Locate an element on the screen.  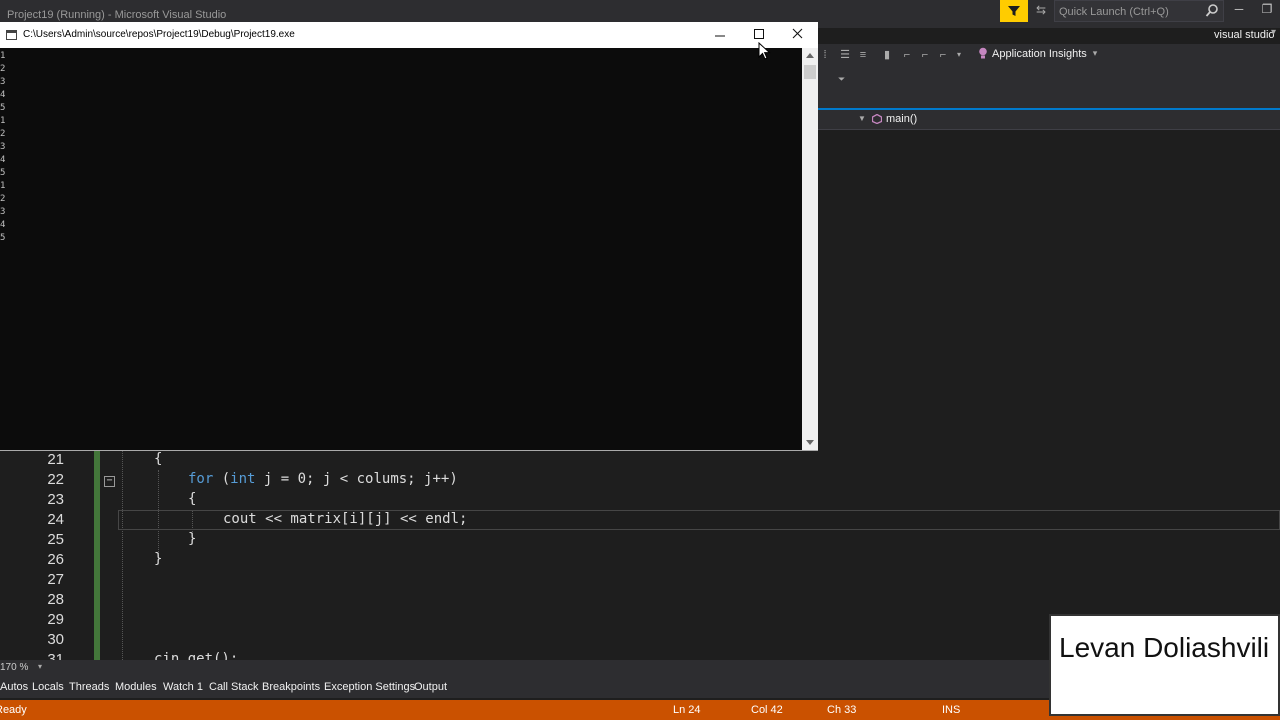
tab-call-stack: Call Stack is located at coordinates (234, 687).